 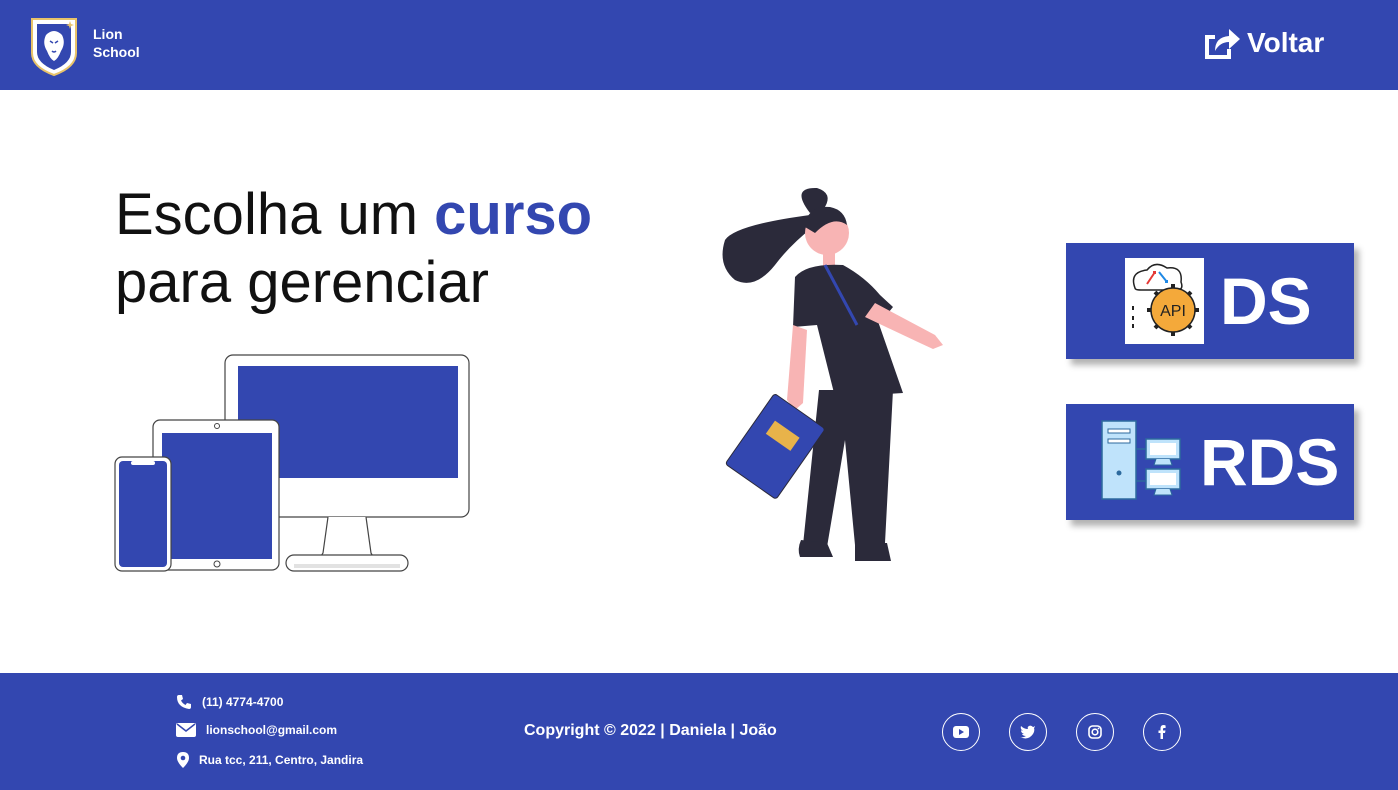 I want to click on instagram-icon, so click(x=1095, y=732).